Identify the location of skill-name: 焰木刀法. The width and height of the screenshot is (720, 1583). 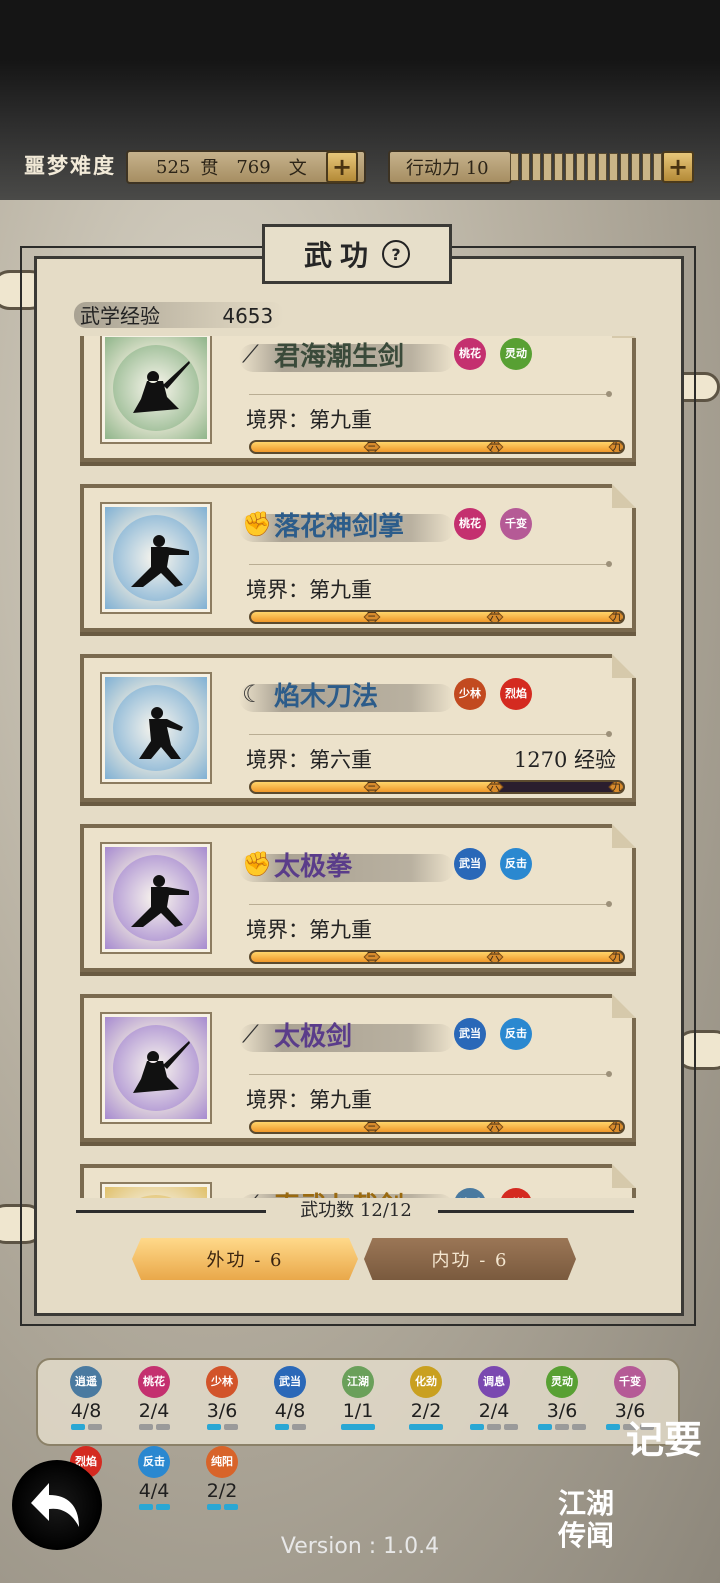
(326, 697).